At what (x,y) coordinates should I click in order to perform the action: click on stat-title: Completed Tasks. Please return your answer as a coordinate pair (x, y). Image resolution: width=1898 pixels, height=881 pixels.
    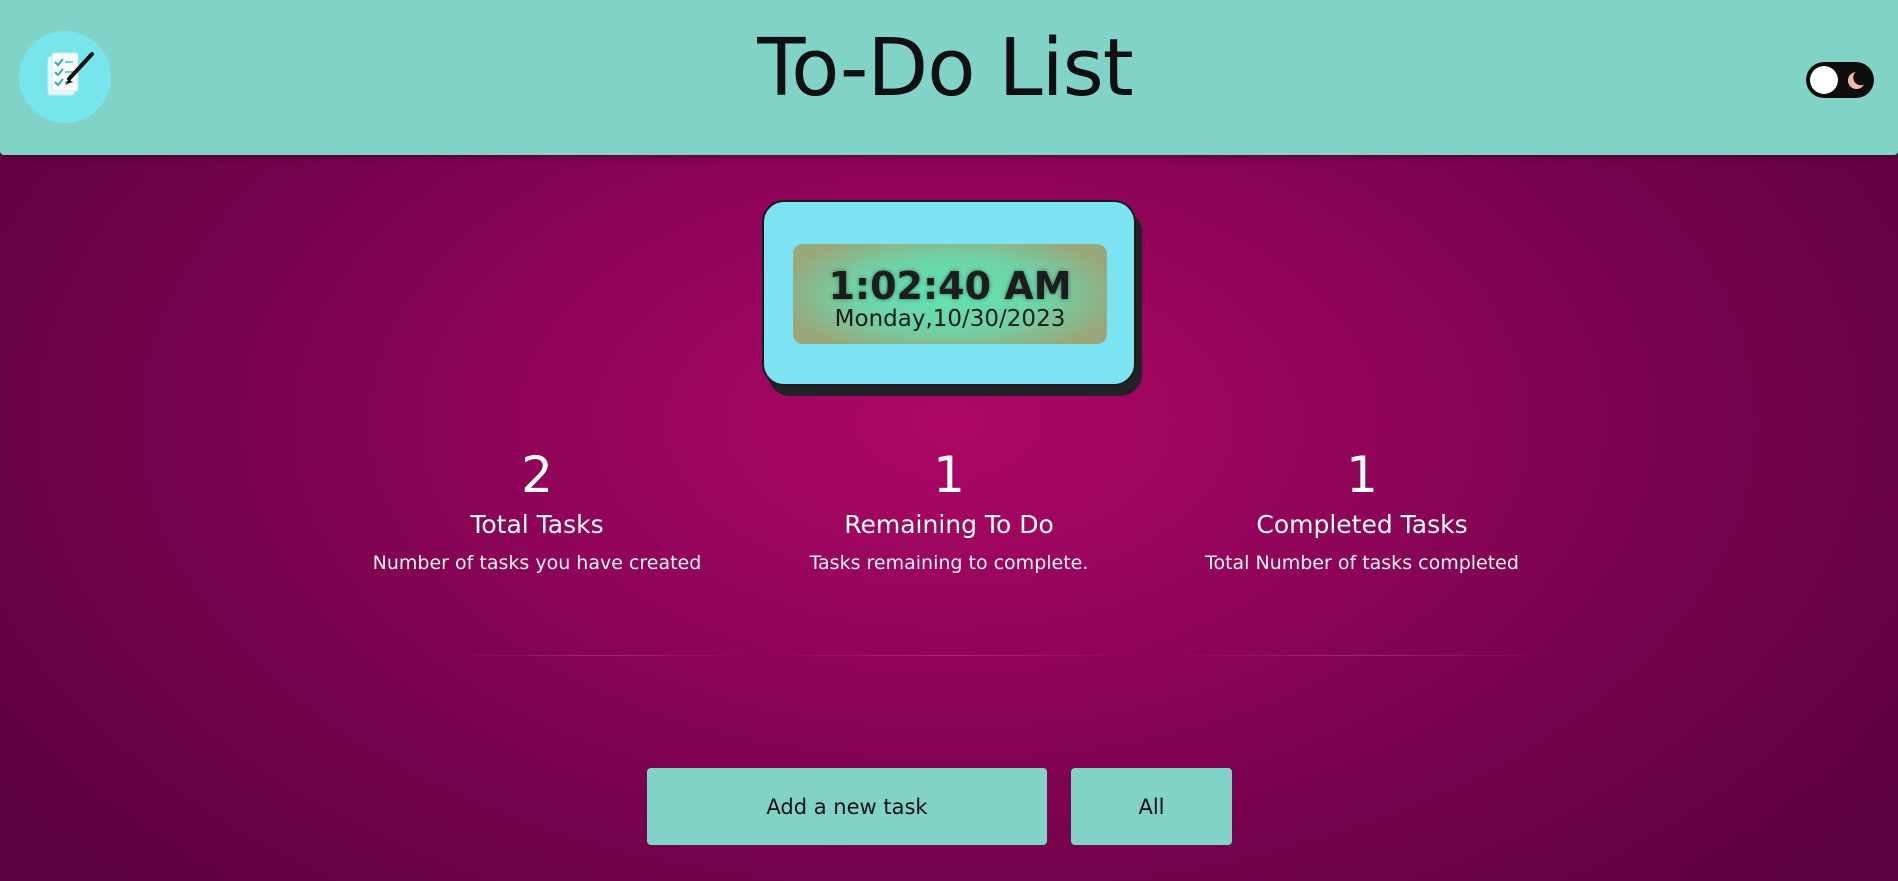
    Looking at the image, I should click on (1362, 524).